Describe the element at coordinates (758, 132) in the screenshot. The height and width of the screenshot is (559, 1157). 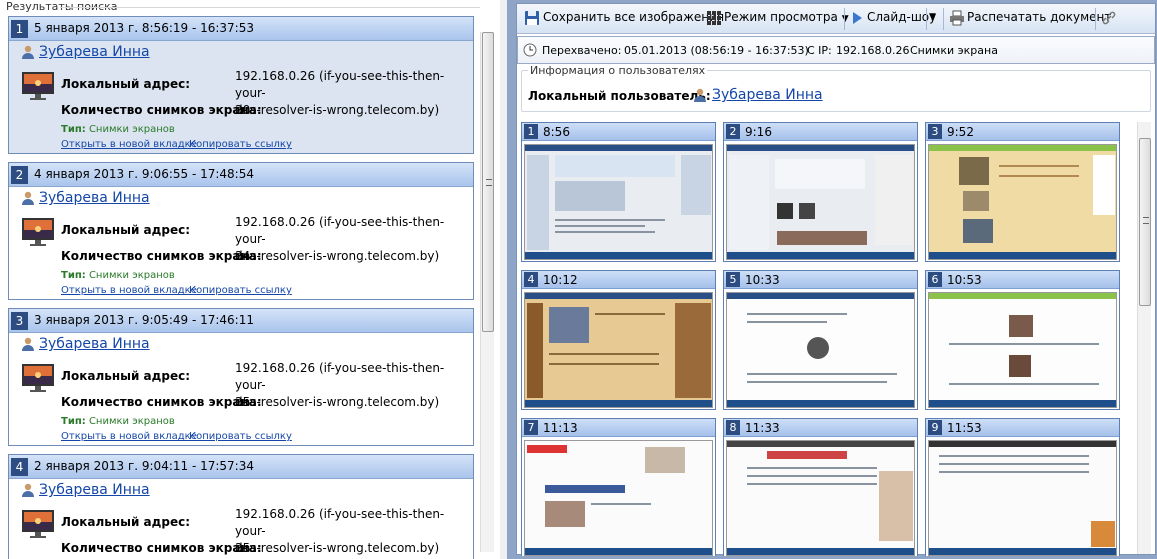
I see `tile-time: 9:16` at that location.